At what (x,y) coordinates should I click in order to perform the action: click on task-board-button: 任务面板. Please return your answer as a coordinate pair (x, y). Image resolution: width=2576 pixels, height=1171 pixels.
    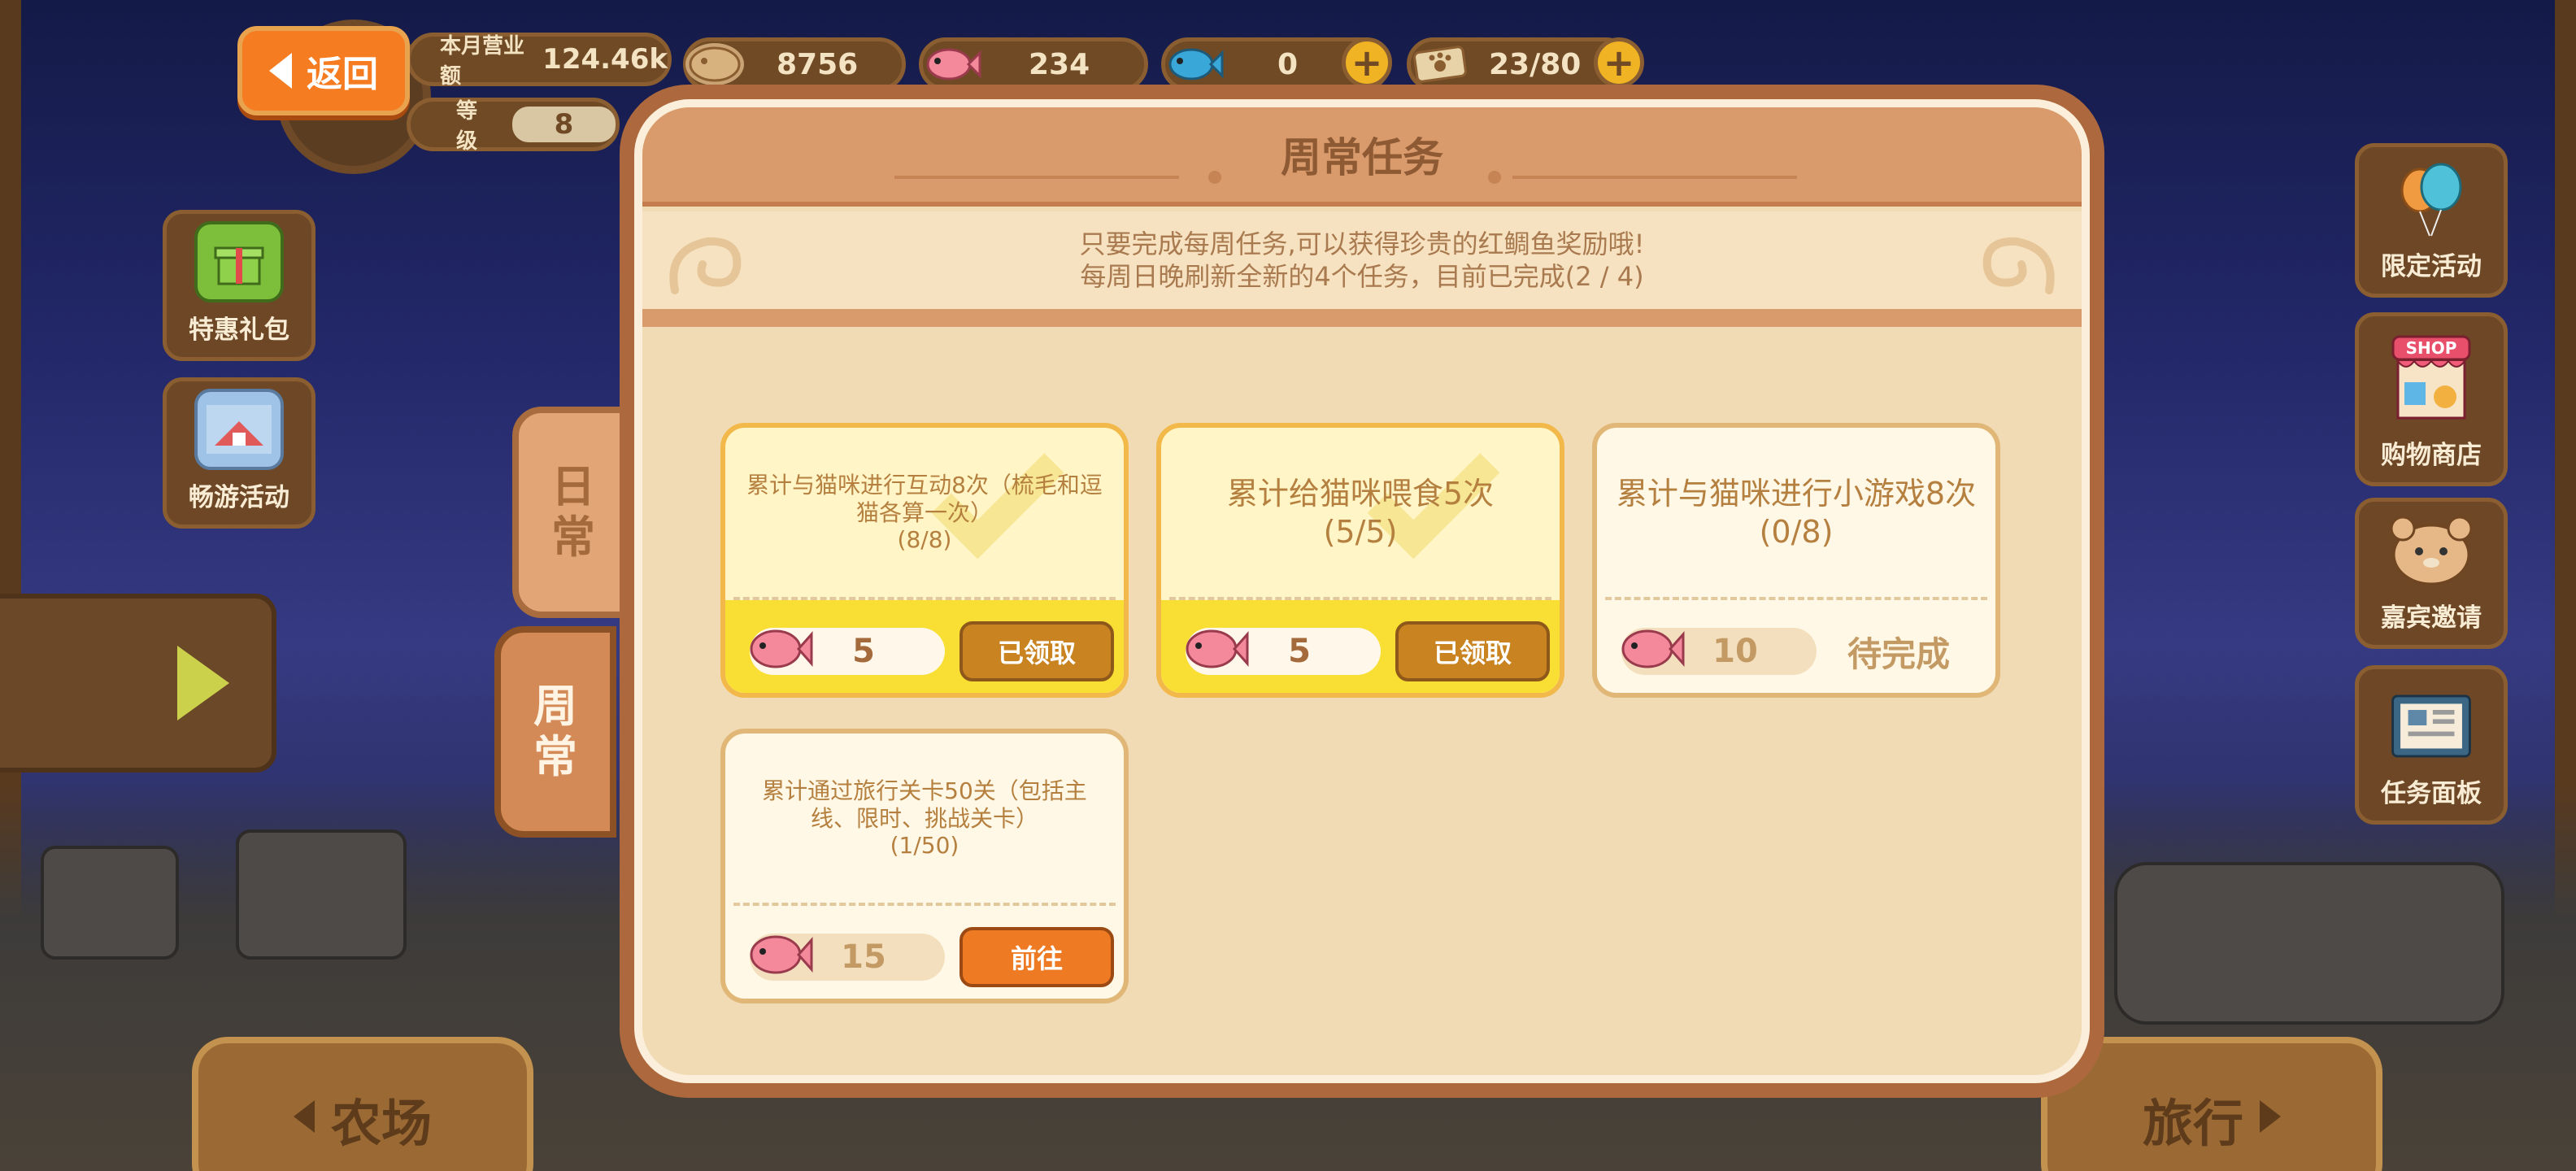
    Looking at the image, I should click on (2431, 745).